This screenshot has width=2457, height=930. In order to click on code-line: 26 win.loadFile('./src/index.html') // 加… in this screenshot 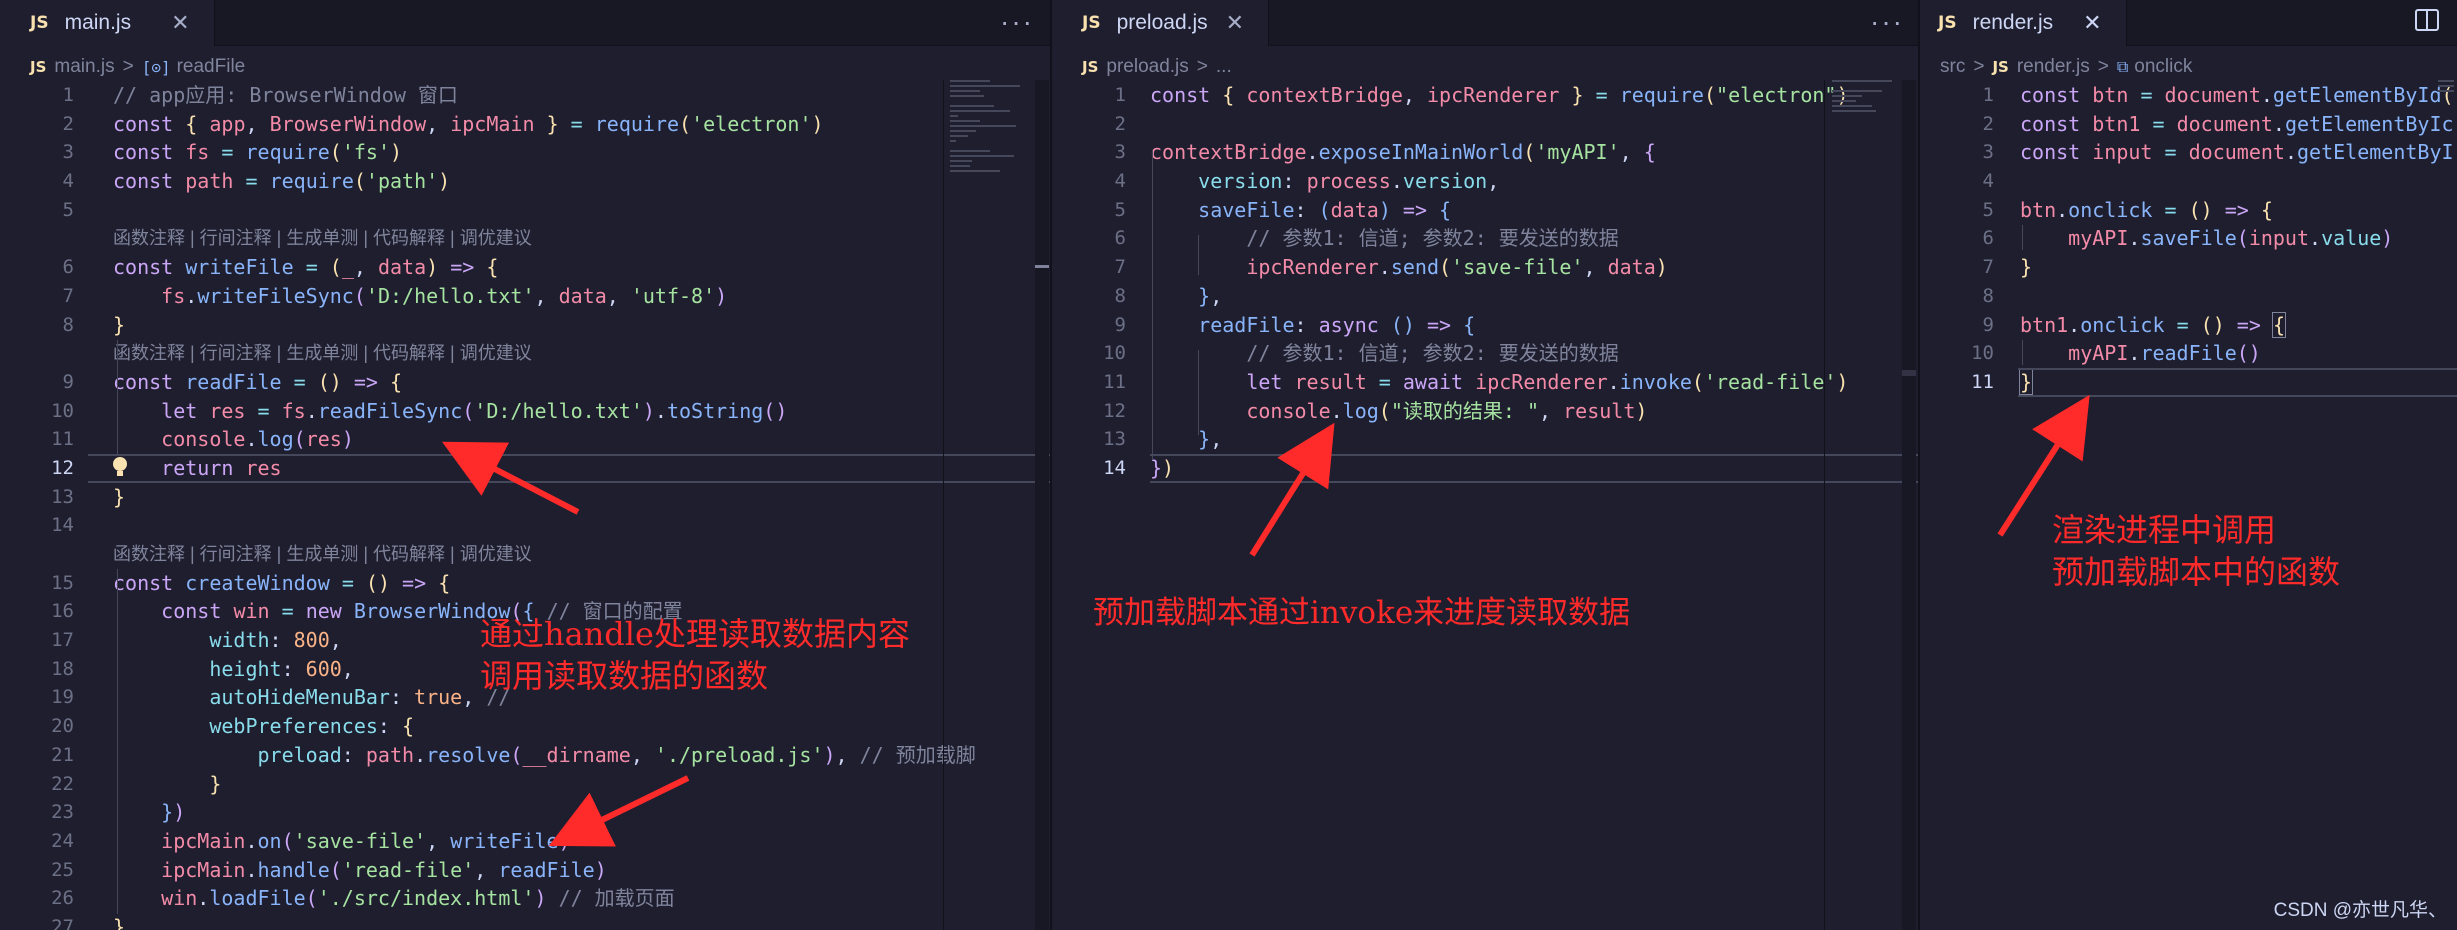, I will do `click(525, 898)`.